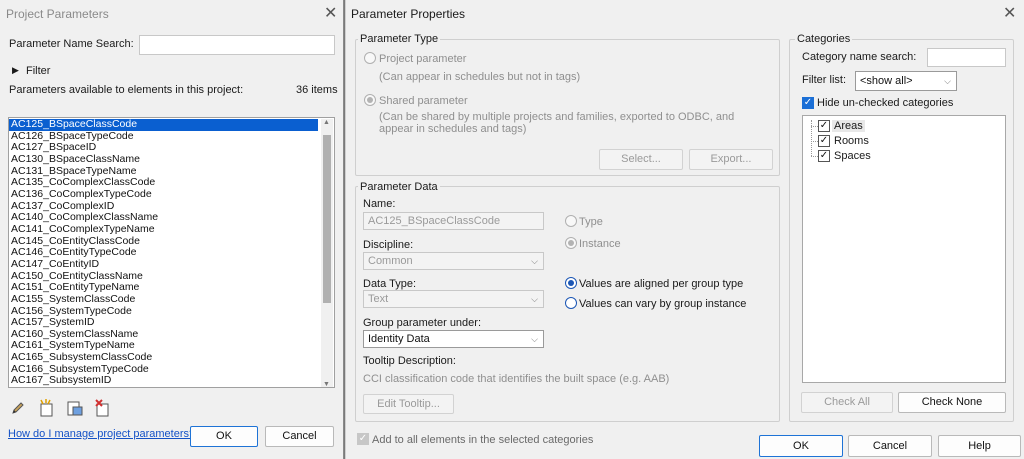 Image resolution: width=1024 pixels, height=459 pixels. Describe the element at coordinates (18, 408) in the screenshot. I see `edit-pencil-icon` at that location.